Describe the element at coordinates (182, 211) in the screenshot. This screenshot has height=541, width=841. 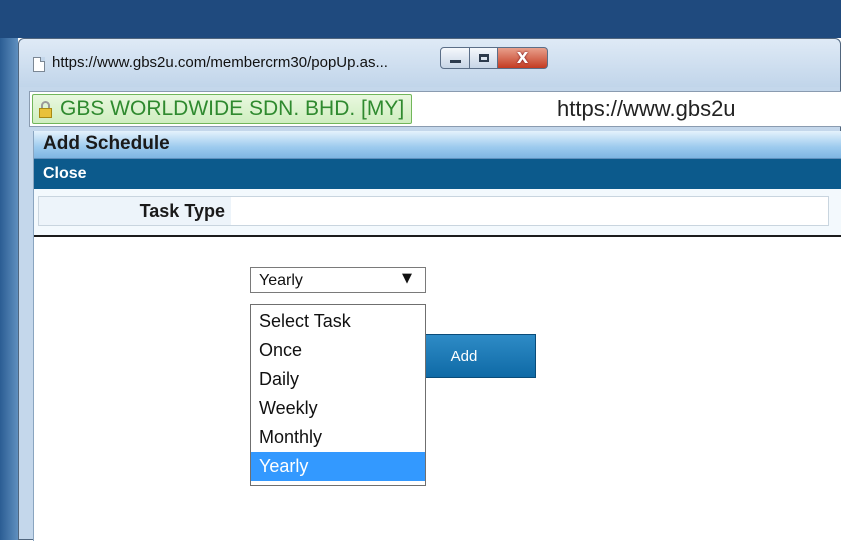
I see `task-type-label: Task Type` at that location.